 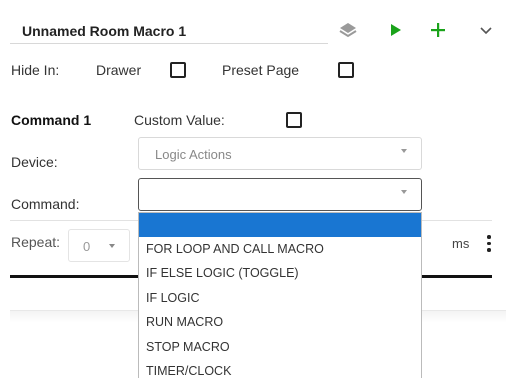 I want to click on dropdown-option: TIMER/CLOCK, so click(x=280, y=368).